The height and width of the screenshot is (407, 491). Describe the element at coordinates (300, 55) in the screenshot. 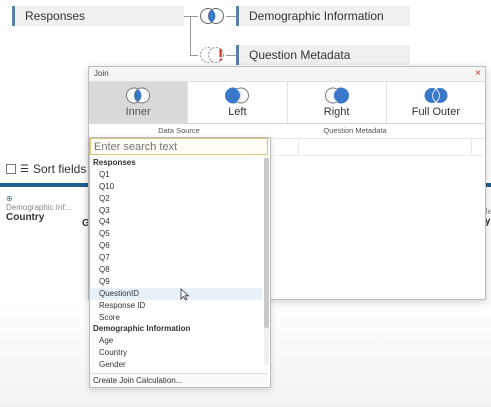

I see `table-question-metadata-label: Question Metadata` at that location.